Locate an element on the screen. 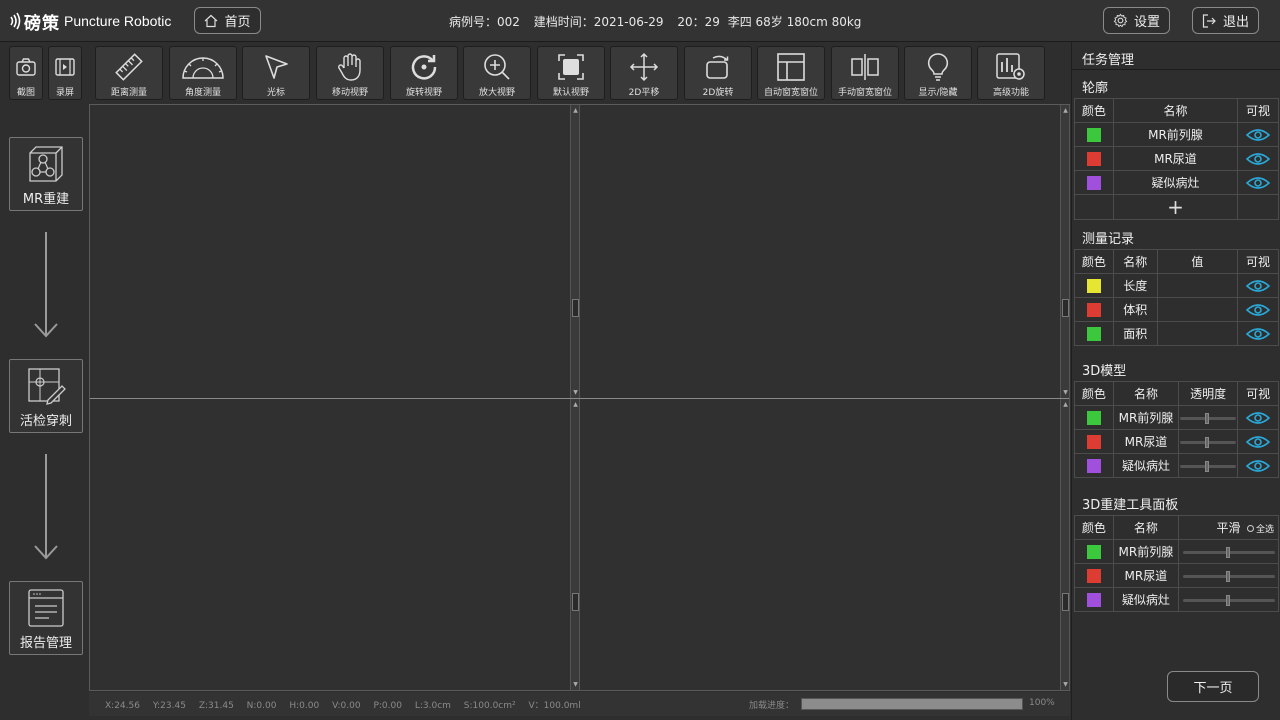 The width and height of the screenshot is (1280, 720). tool-record-button: 录屏 is located at coordinates (65, 73).